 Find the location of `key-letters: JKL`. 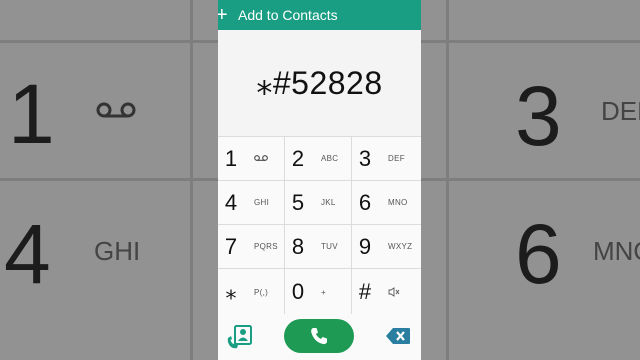

key-letters: JKL is located at coordinates (328, 202).